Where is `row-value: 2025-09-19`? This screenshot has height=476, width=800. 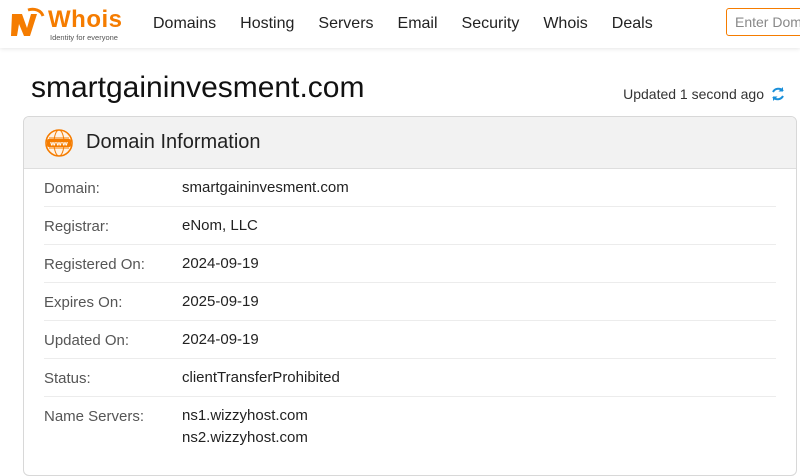
row-value: 2025-09-19 is located at coordinates (220, 301).